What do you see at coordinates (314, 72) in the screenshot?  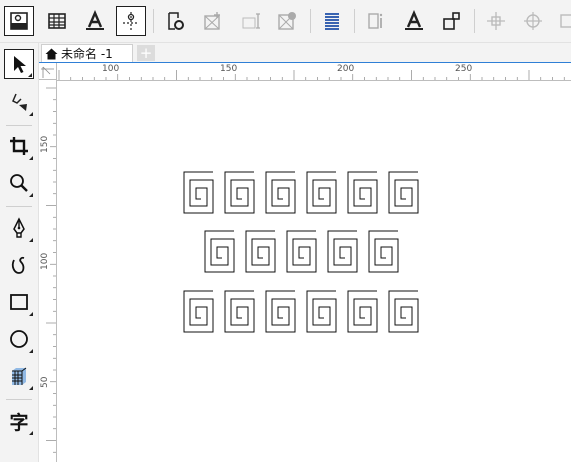 I see `horizontal-ruler: 100 150 200 250` at bounding box center [314, 72].